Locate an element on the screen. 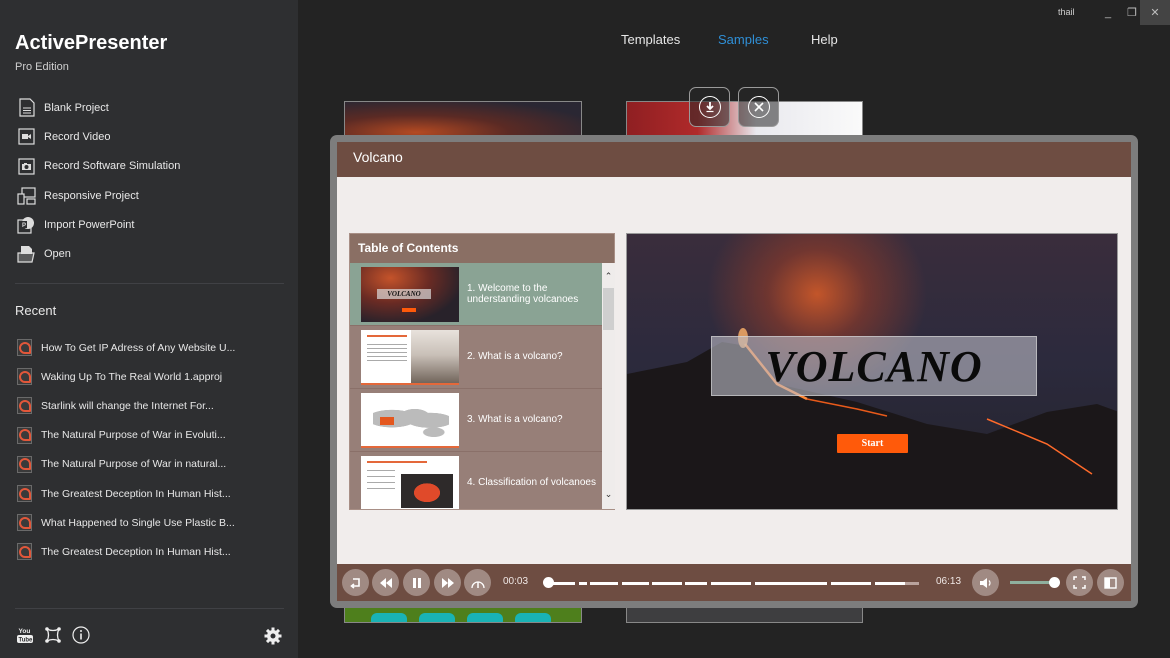 The width and height of the screenshot is (1170, 658). menu-record-video: Record Video is located at coordinates (98, 136).